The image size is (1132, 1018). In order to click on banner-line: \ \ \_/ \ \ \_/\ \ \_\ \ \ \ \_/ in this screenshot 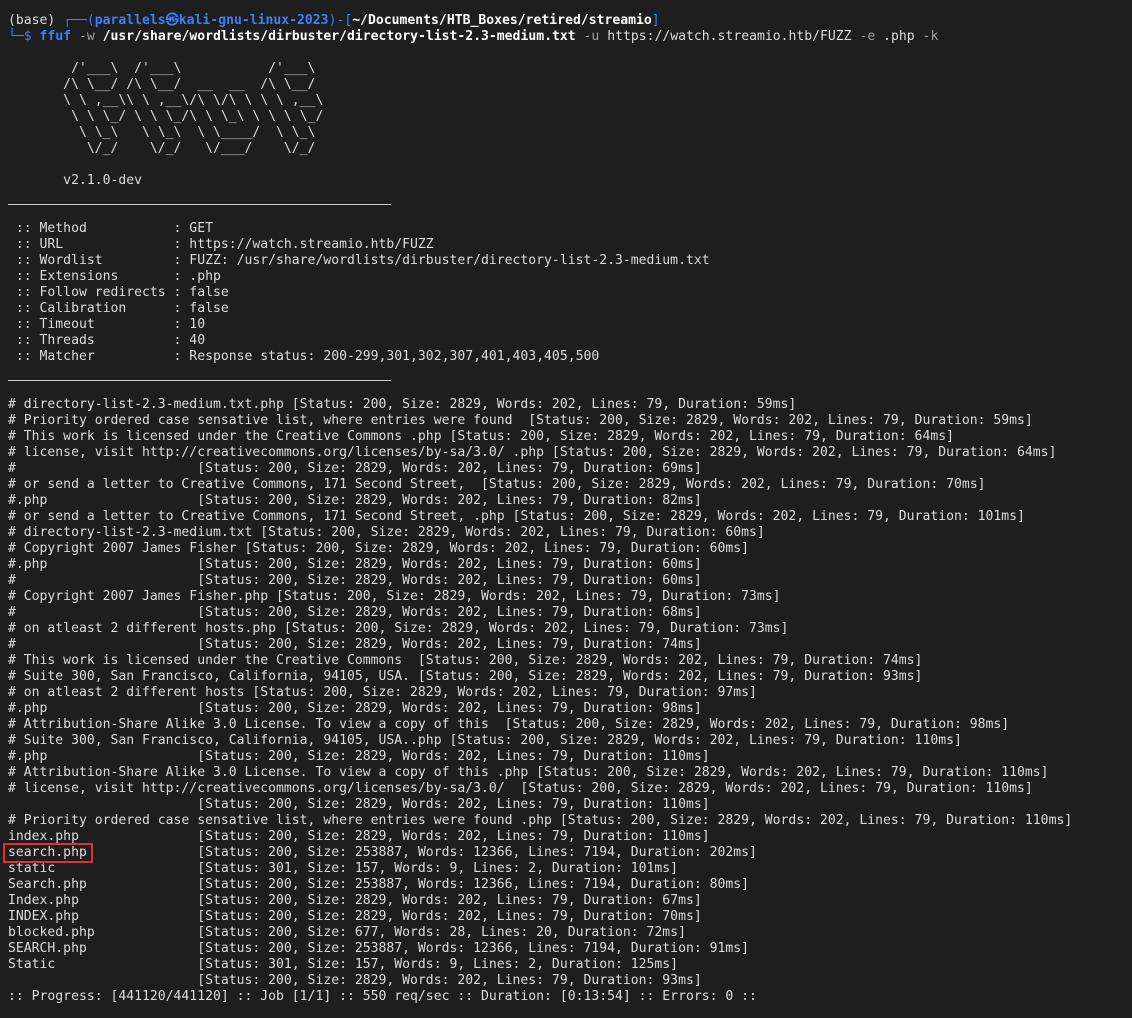, I will do `click(166, 116)`.